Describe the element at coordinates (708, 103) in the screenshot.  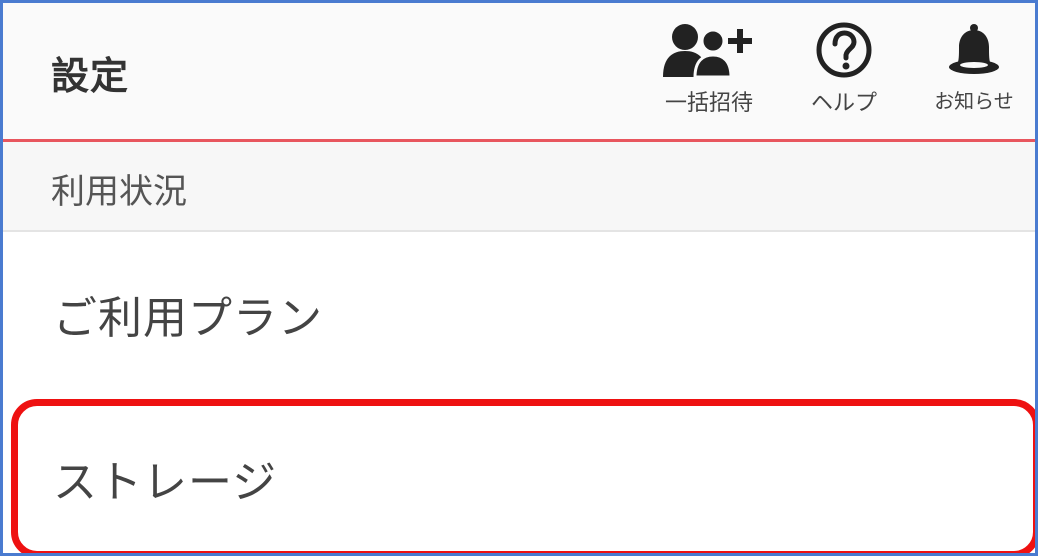
I see `bulk-invite-label: 一括招待` at that location.